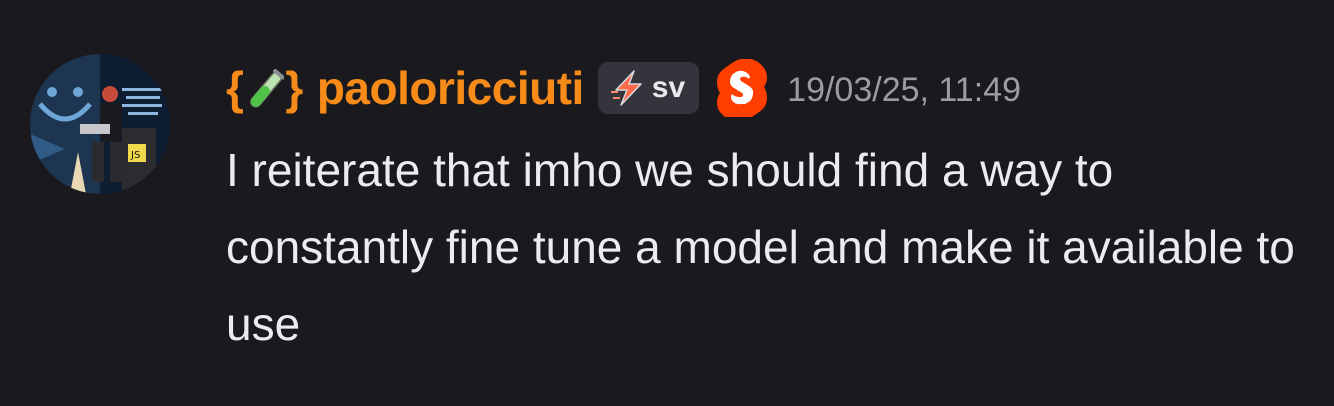 This screenshot has height=406, width=1334. I want to click on username: { } paoloricciuti, so click(405, 88).